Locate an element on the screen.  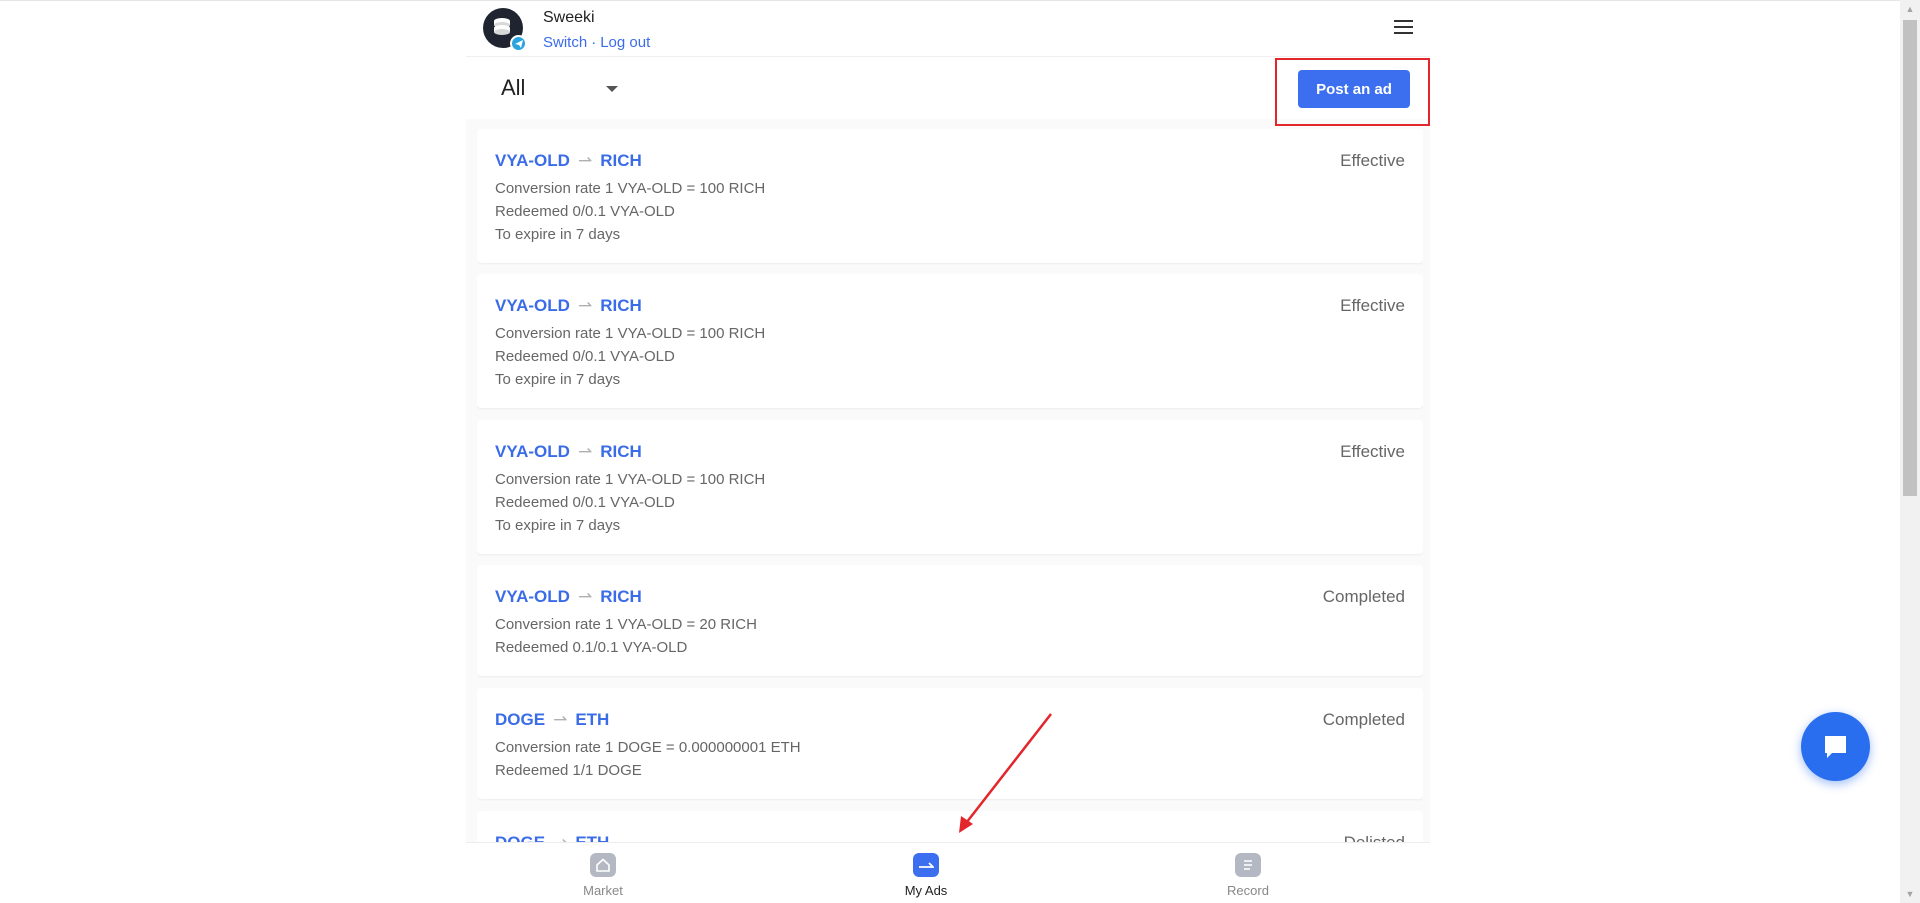
nav-item-record: Record is located at coordinates (1248, 875).